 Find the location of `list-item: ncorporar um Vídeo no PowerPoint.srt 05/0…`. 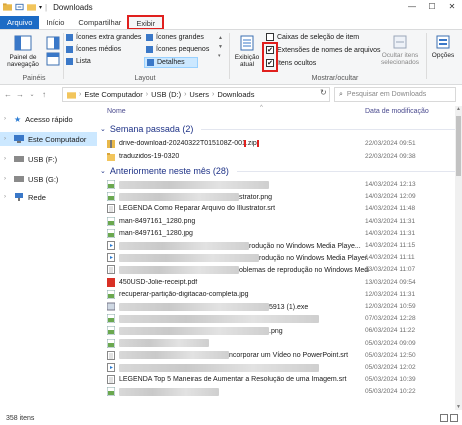

list-item: ncorporar um Vídeo no PowerPoint.srt 05/0… is located at coordinates (277, 355).